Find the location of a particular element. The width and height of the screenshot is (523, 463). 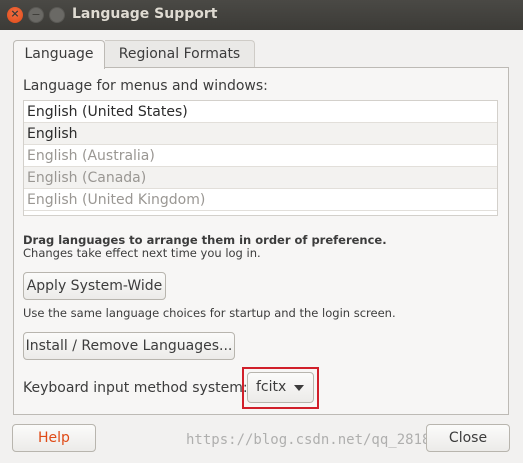

tab-language: Language is located at coordinates (59, 54).